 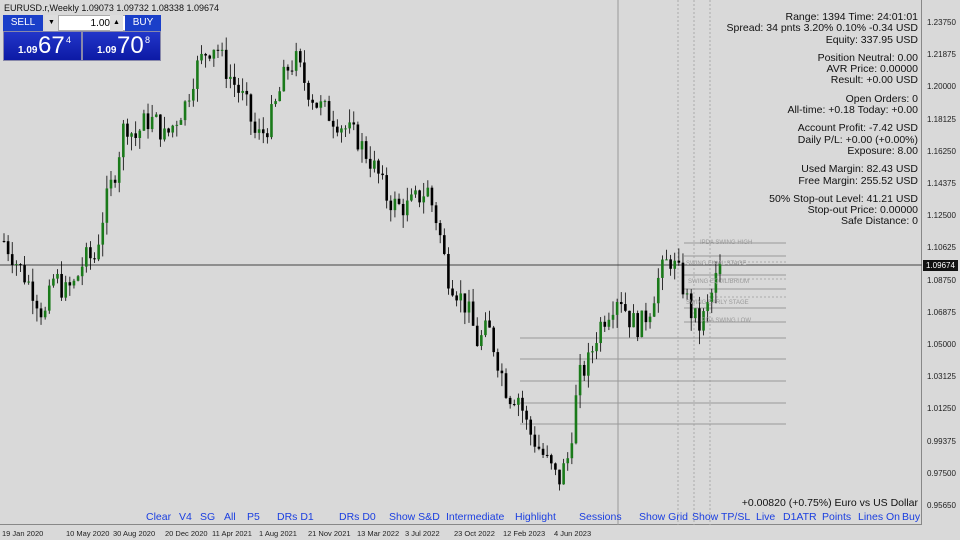 I want to click on button-show-grid: Show Grid, so click(x=663, y=517).